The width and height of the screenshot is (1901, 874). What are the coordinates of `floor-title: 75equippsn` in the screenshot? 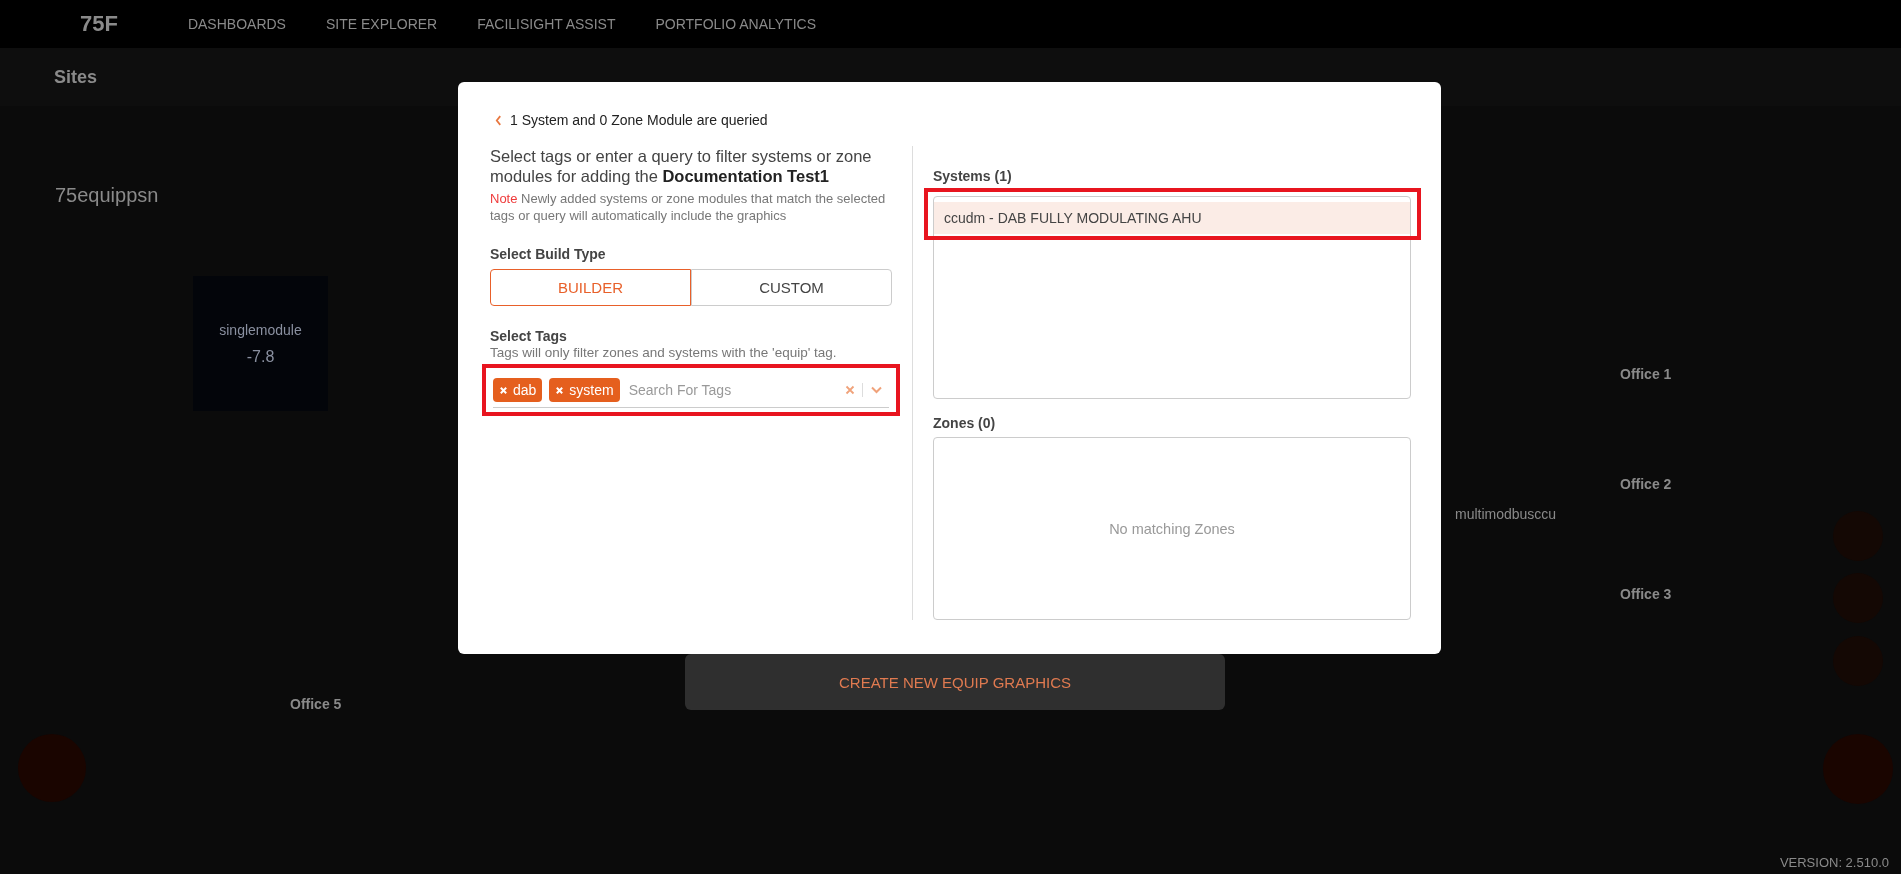 It's located at (107, 195).